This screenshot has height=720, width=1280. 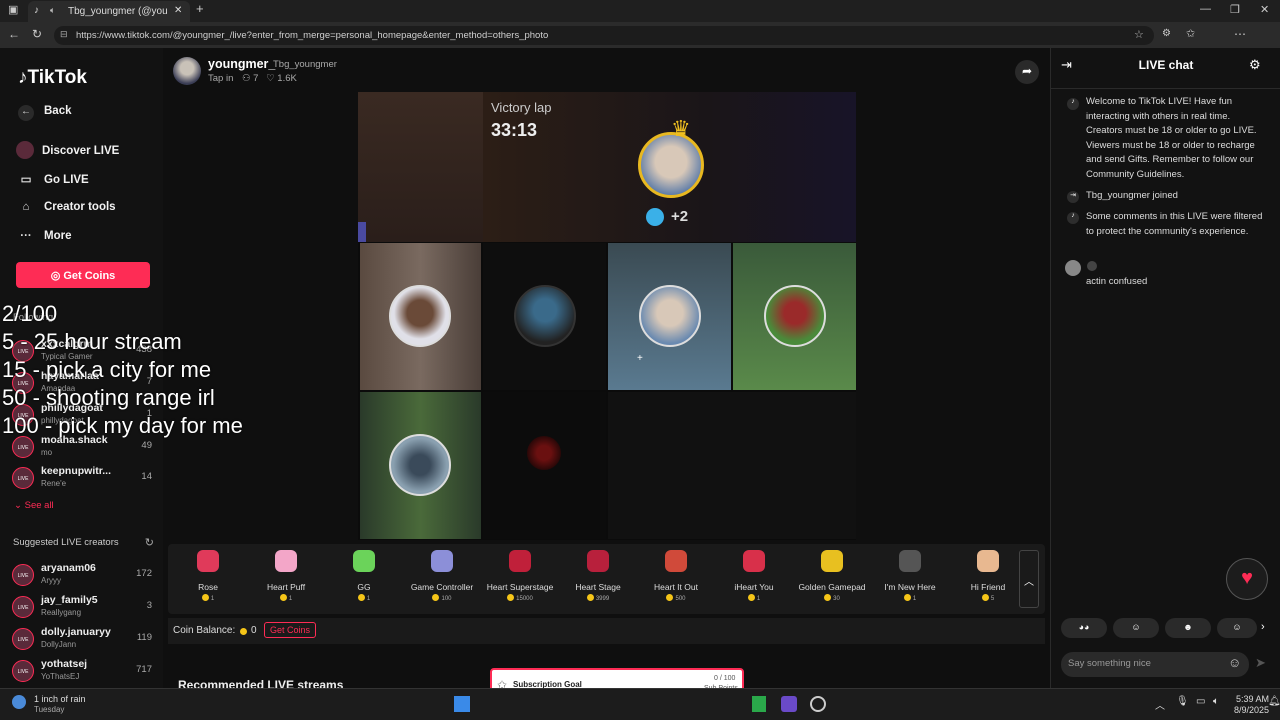 What do you see at coordinates (84, 672) in the screenshot?
I see `suggested-account: LIVE yothatsej YoThatsEJ 717` at bounding box center [84, 672].